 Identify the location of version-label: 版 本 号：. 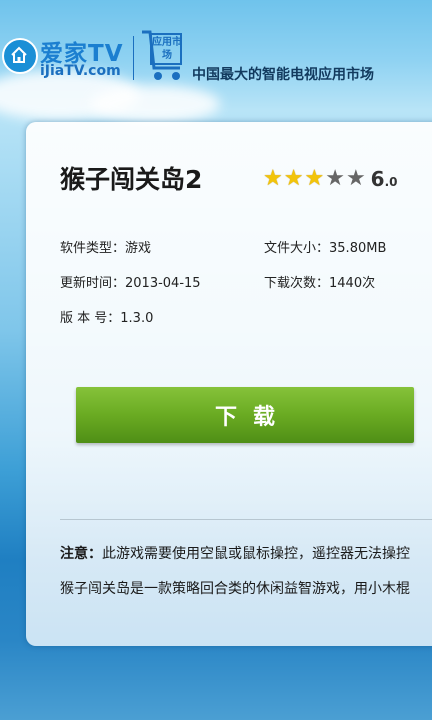
(90, 318).